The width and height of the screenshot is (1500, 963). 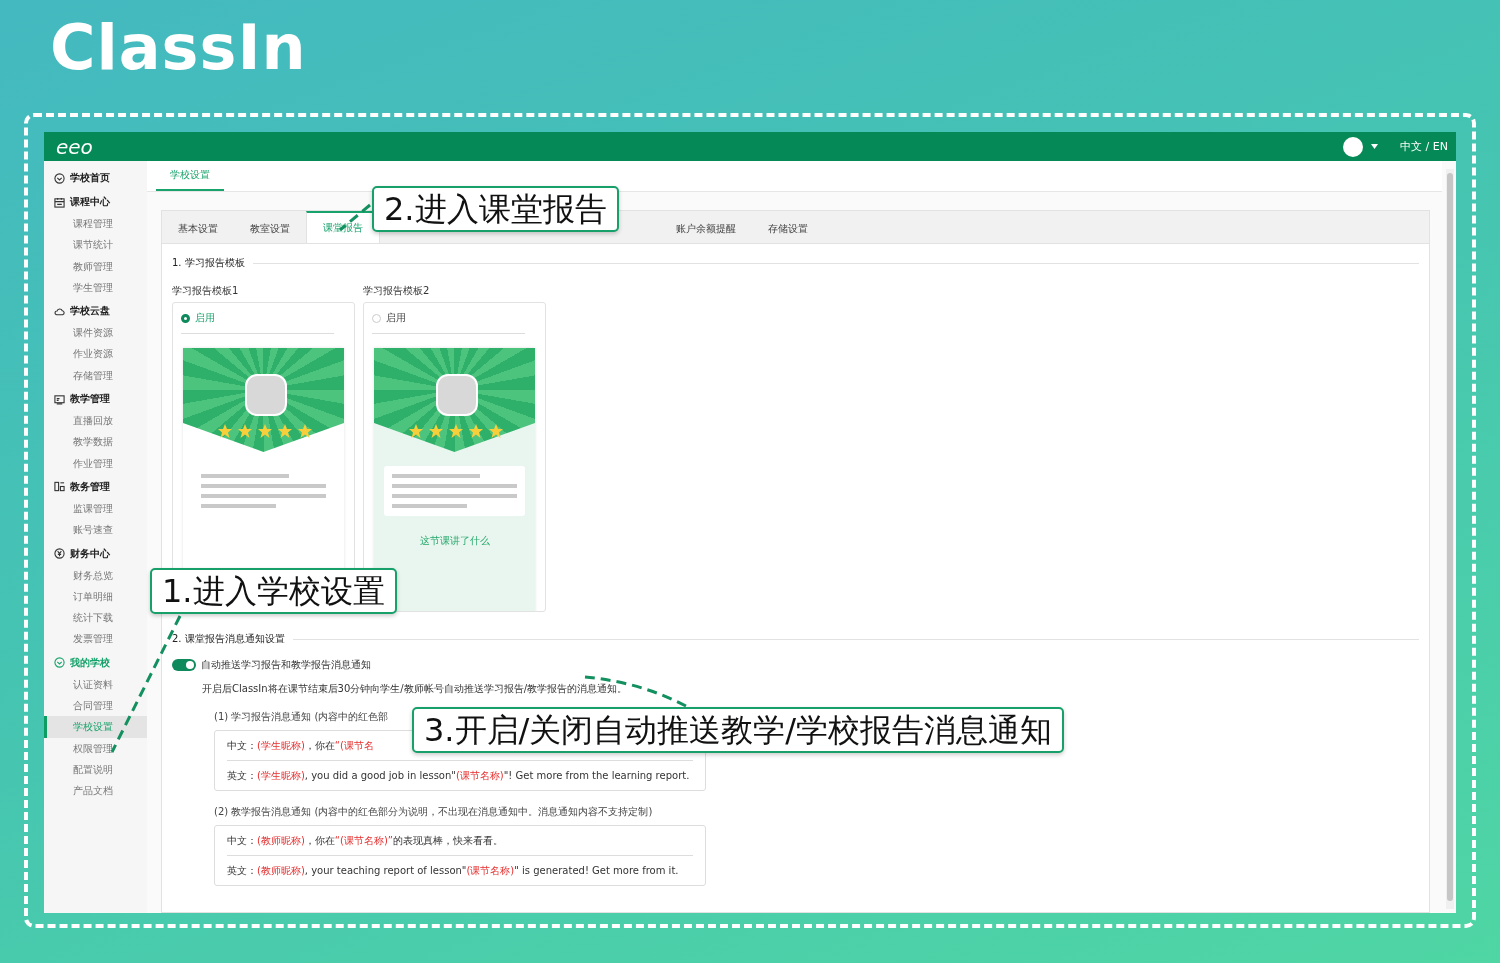 I want to click on cloud-icon, so click(x=59, y=311).